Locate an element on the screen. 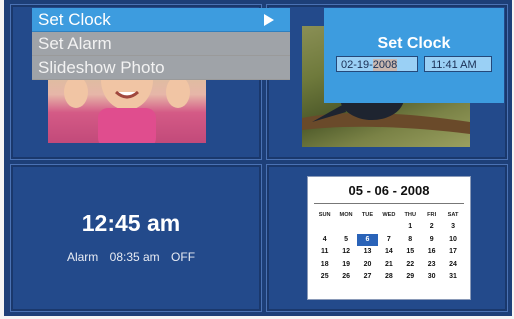  alarm-time: 08:35 am is located at coordinates (134, 257).